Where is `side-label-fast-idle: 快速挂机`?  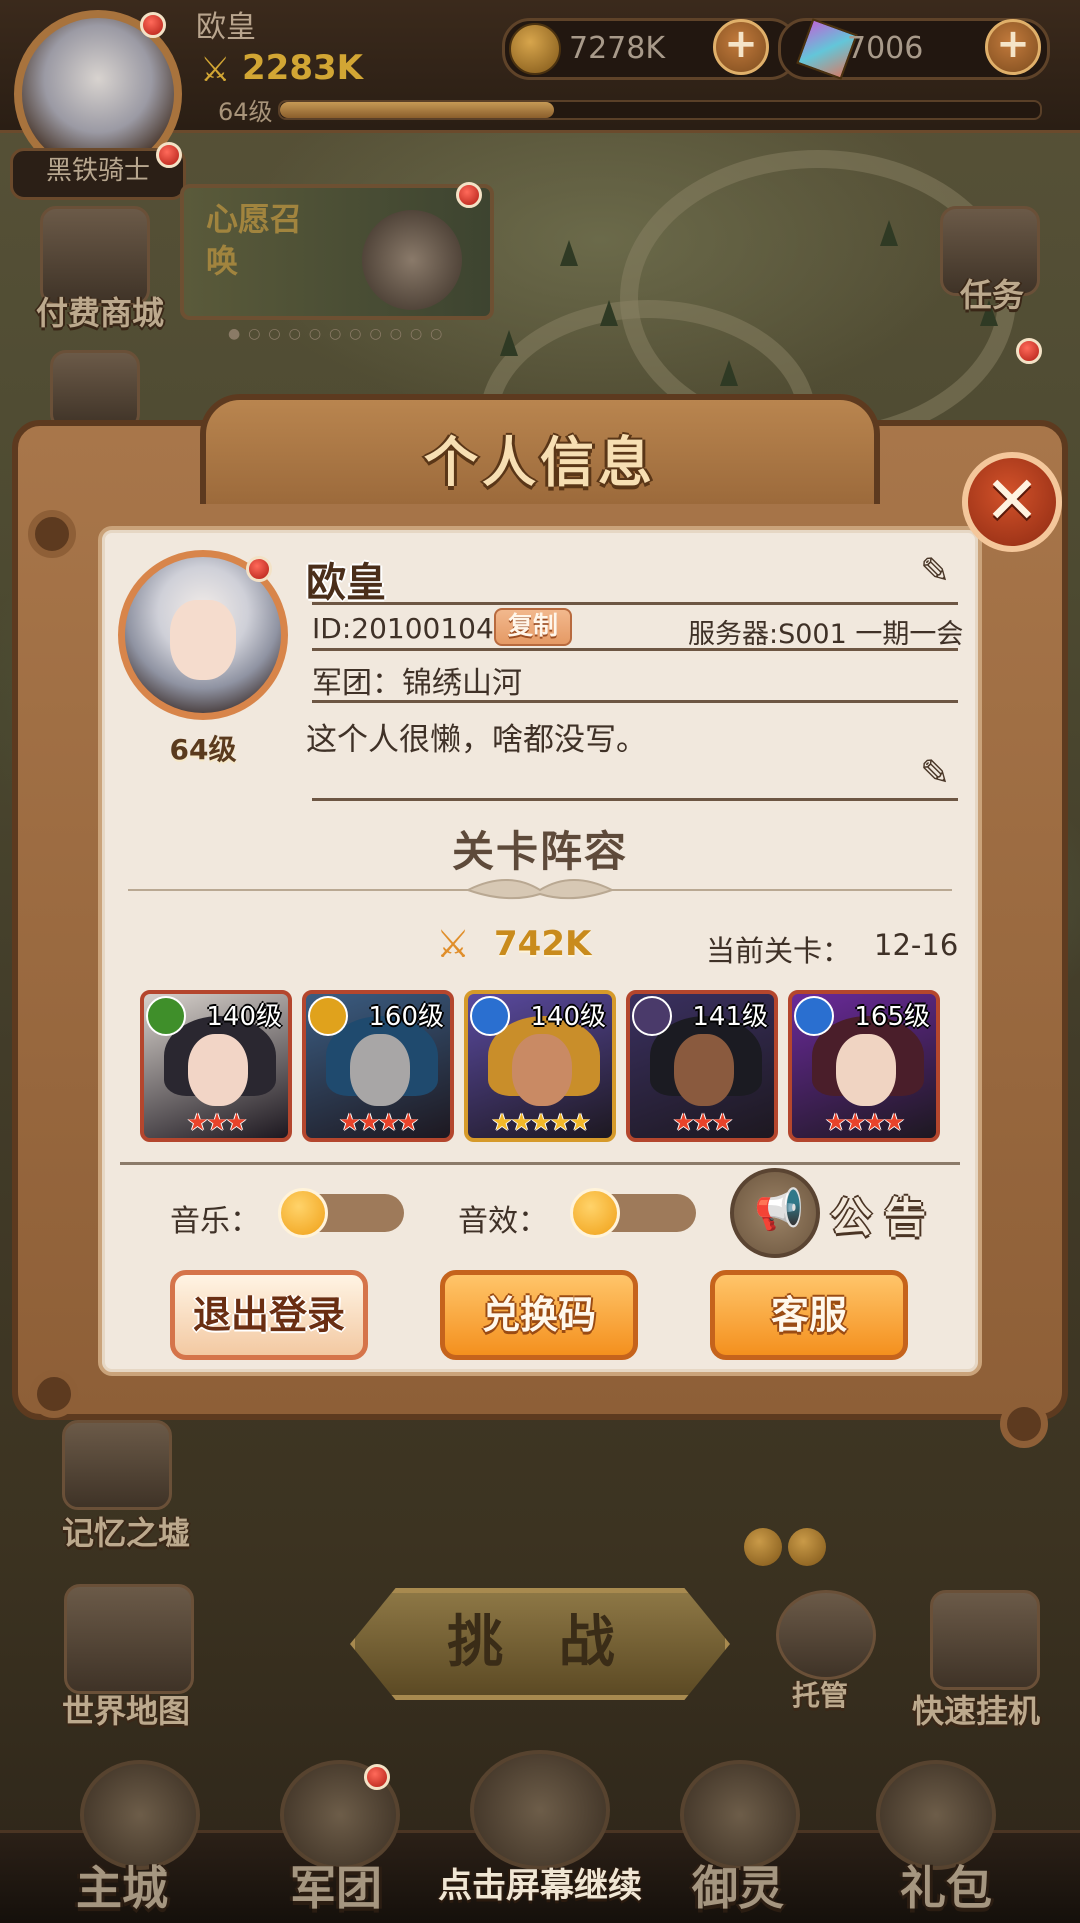
side-label-fast-idle: 快速挂机 is located at coordinates (976, 1711).